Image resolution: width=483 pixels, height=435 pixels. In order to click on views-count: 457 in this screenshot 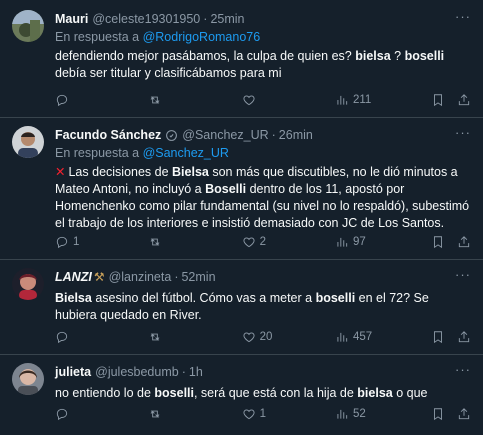, I will do `click(362, 337)`.